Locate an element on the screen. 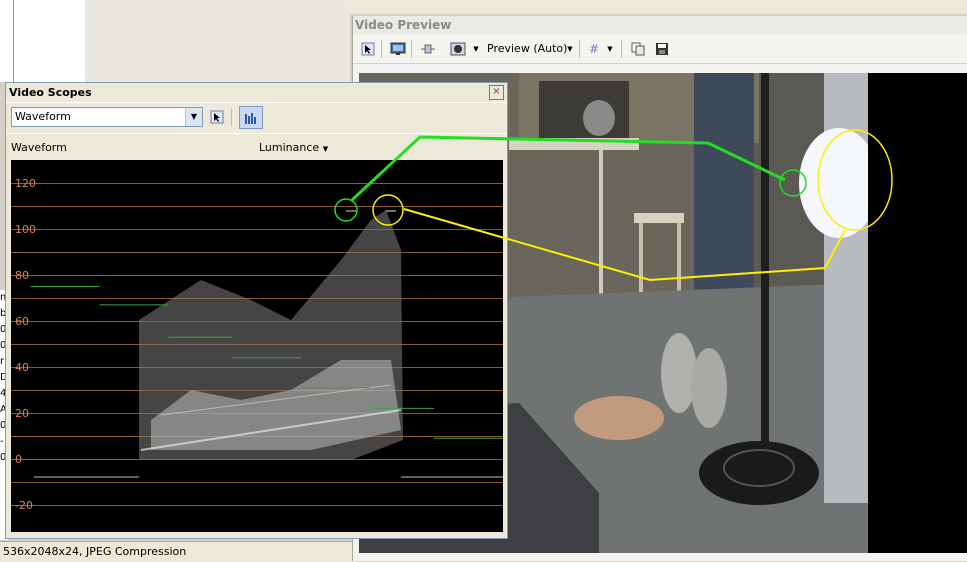 This screenshot has width=967, height=562. video-frame-border is located at coordinates (917, 313).